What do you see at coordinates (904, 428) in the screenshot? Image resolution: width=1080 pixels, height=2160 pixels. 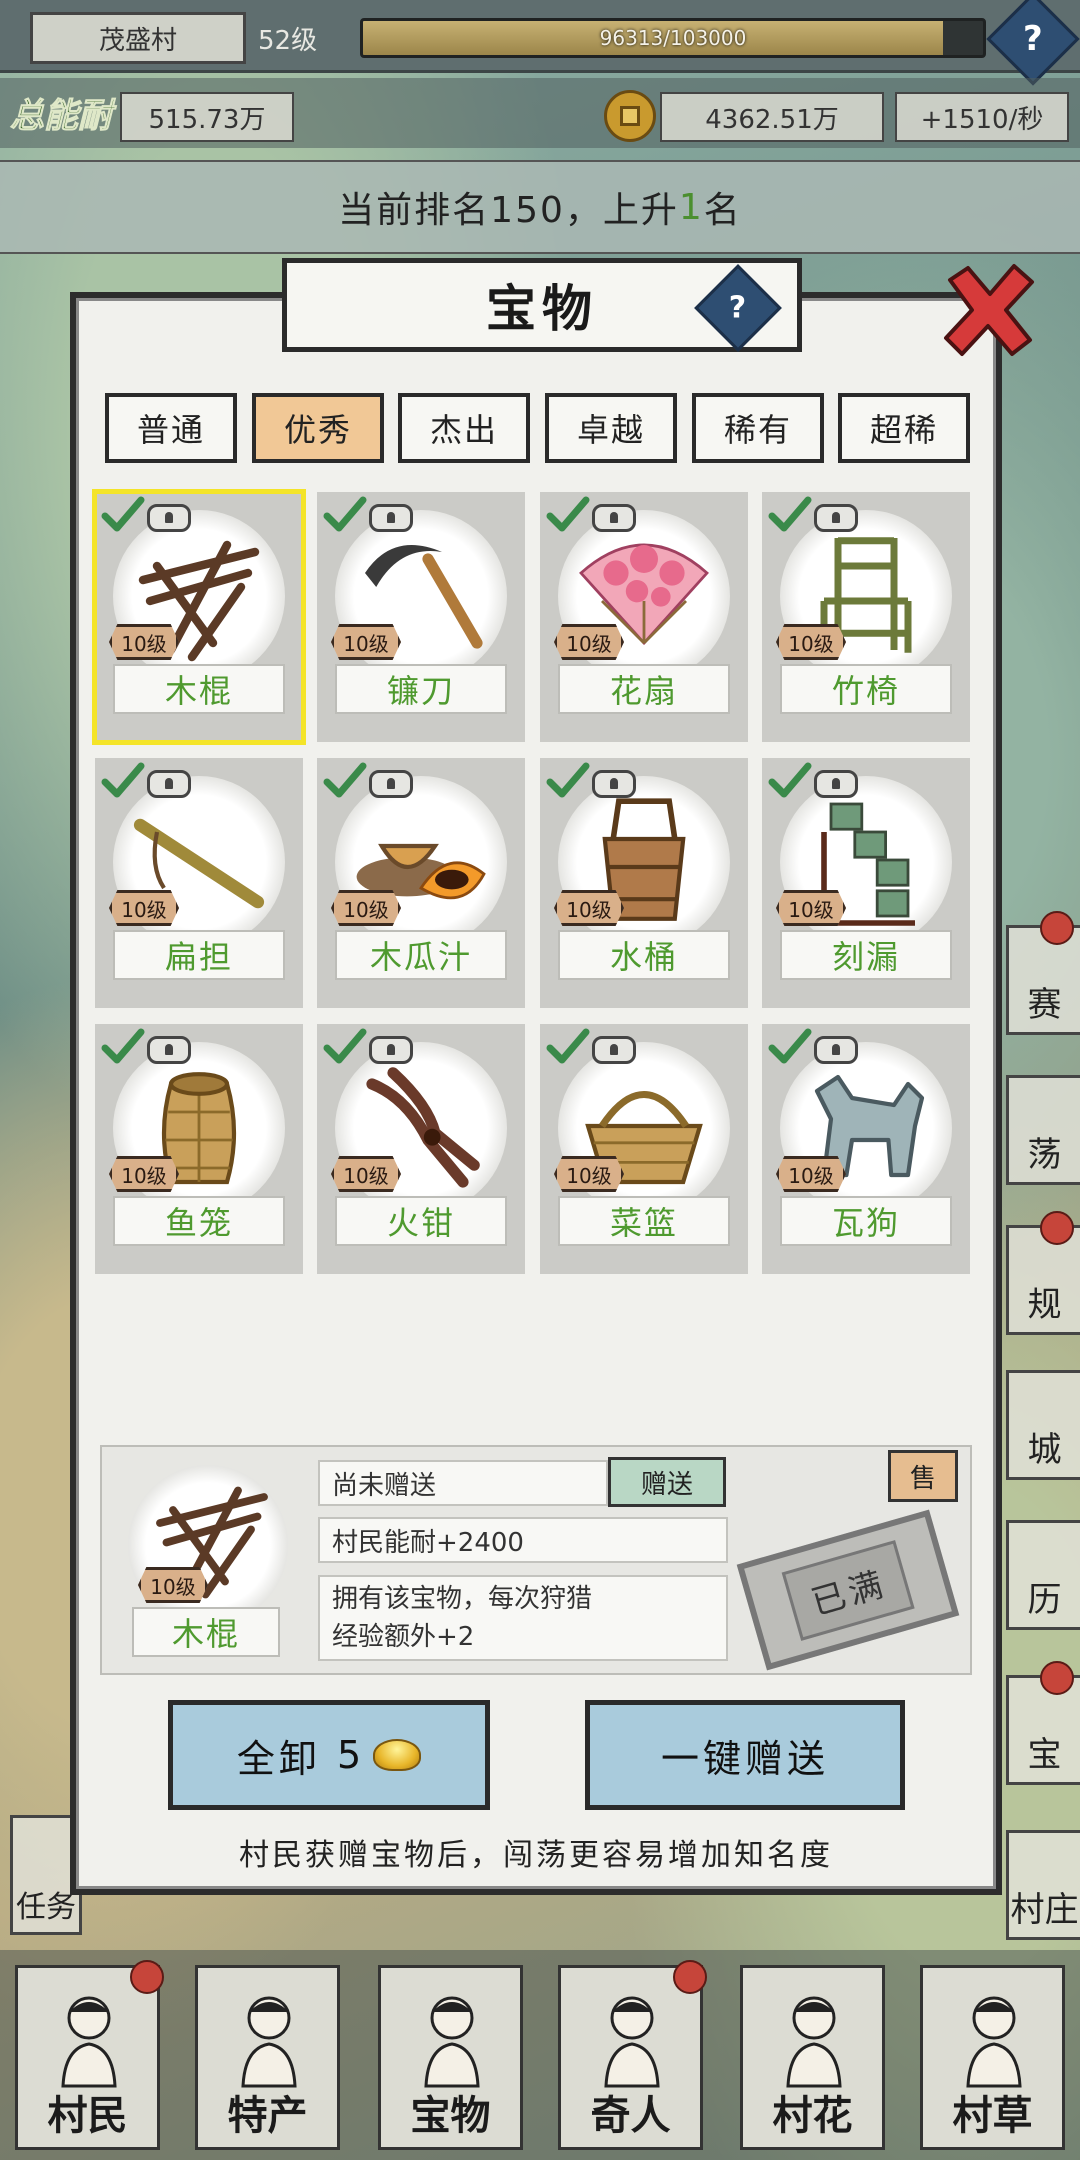 I see `rarity-tab: 超稀` at bounding box center [904, 428].